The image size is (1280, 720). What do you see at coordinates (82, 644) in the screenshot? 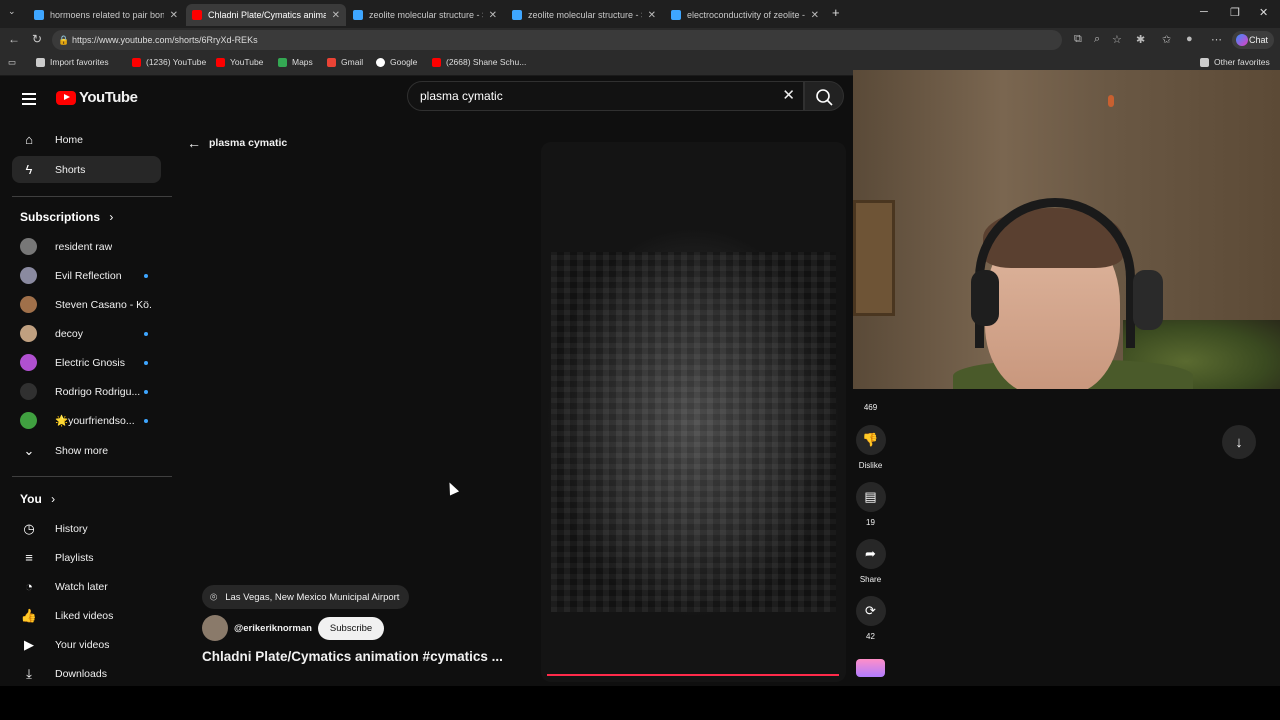
I see `sidebar-item-label: Your videos` at bounding box center [82, 644].